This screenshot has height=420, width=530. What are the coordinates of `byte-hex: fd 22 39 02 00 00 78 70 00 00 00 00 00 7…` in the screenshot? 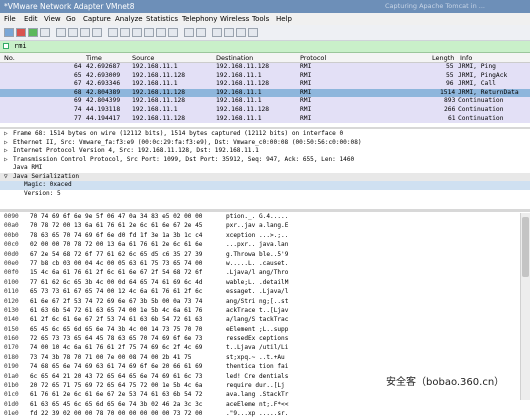 It's located at (116, 414).